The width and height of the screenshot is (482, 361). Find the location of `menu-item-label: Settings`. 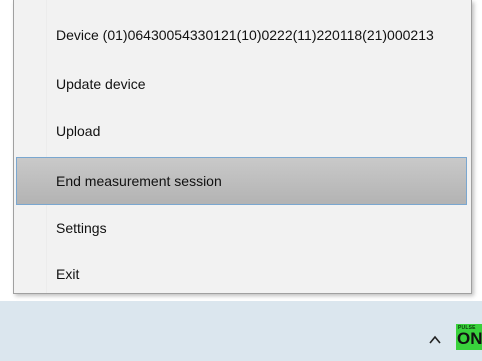

menu-item-label: Settings is located at coordinates (81, 228).